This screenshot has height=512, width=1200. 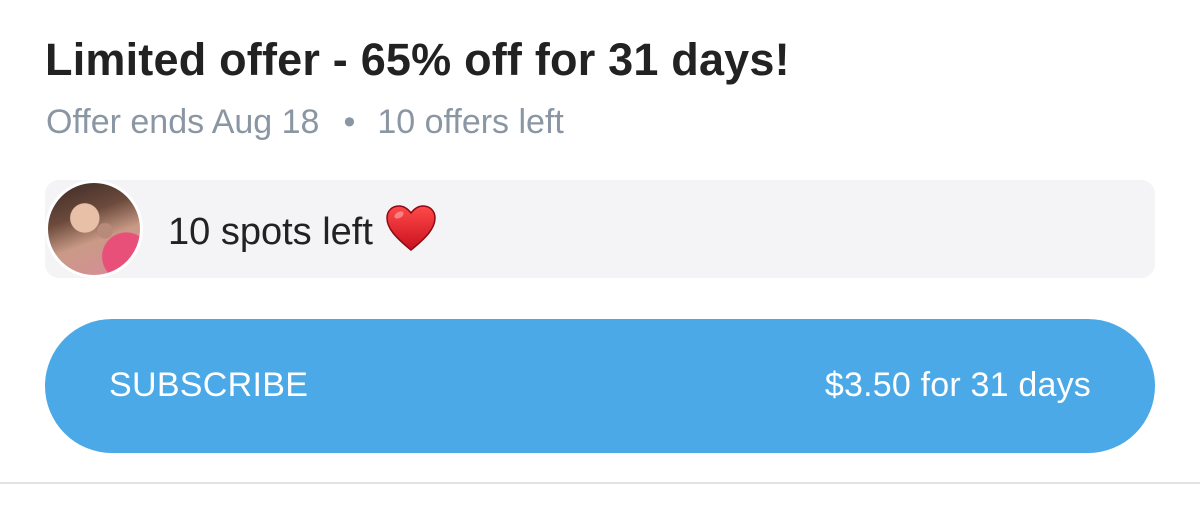 I want to click on spots-left-message: 10 spots left, so click(x=302, y=230).